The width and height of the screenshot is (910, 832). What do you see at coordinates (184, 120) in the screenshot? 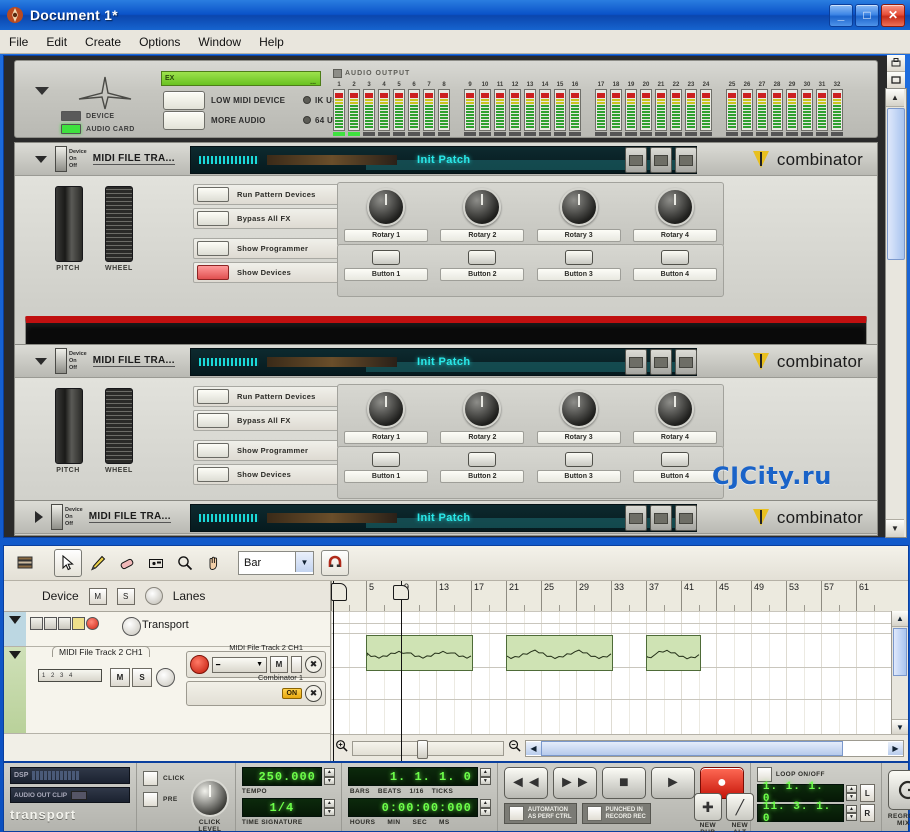
I see `more-audio-button` at bounding box center [184, 120].